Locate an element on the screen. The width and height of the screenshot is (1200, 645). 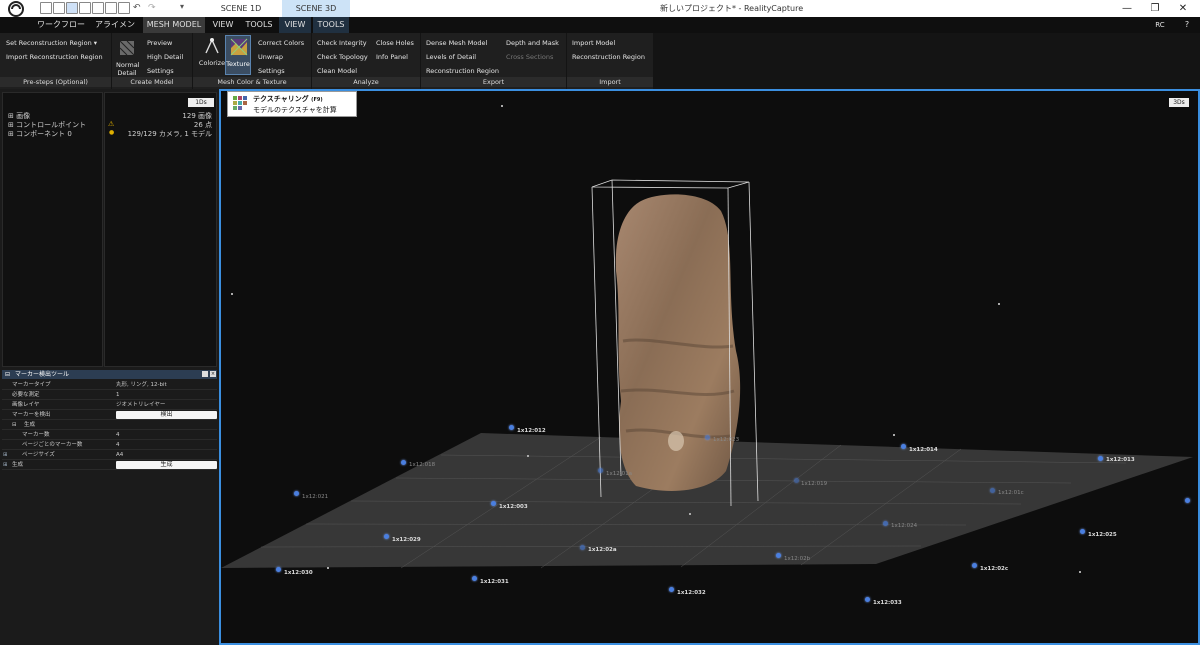
set-reconstruction-region-button: Set Reconstruction Region ▾ is located at coordinates (51, 43).